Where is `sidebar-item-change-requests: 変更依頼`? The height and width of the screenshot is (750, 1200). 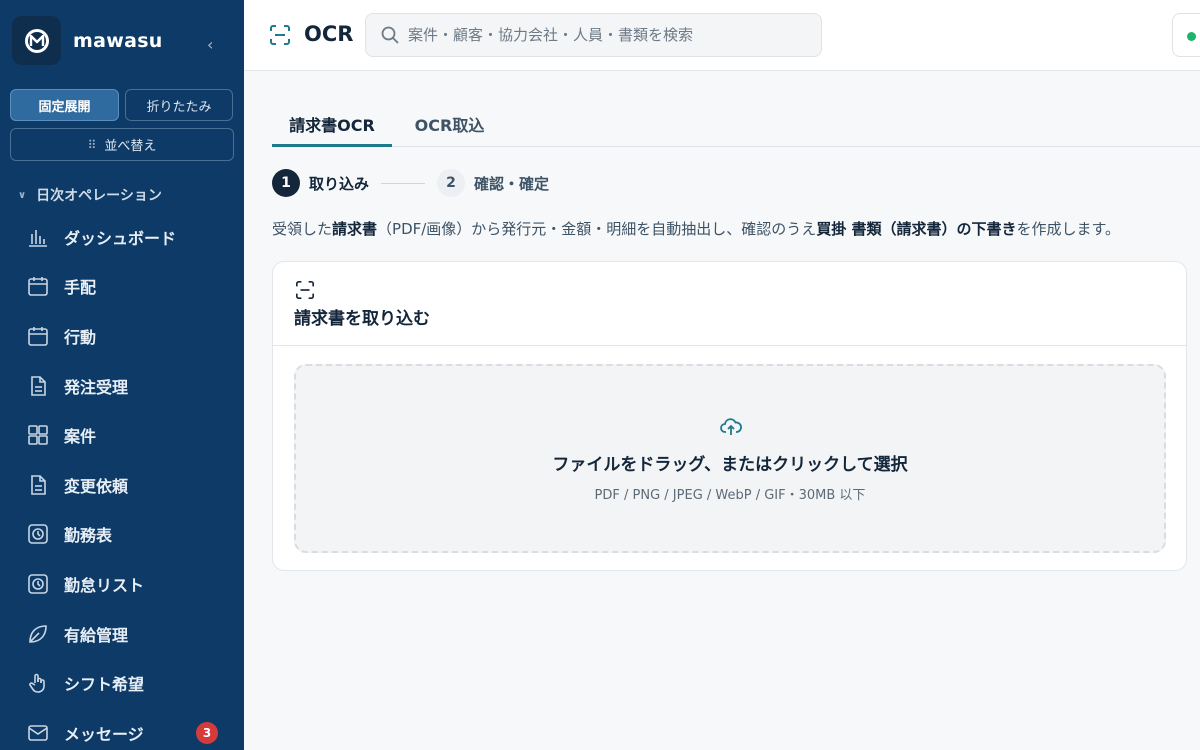 sidebar-item-change-requests: 変更依頼 is located at coordinates (122, 485).